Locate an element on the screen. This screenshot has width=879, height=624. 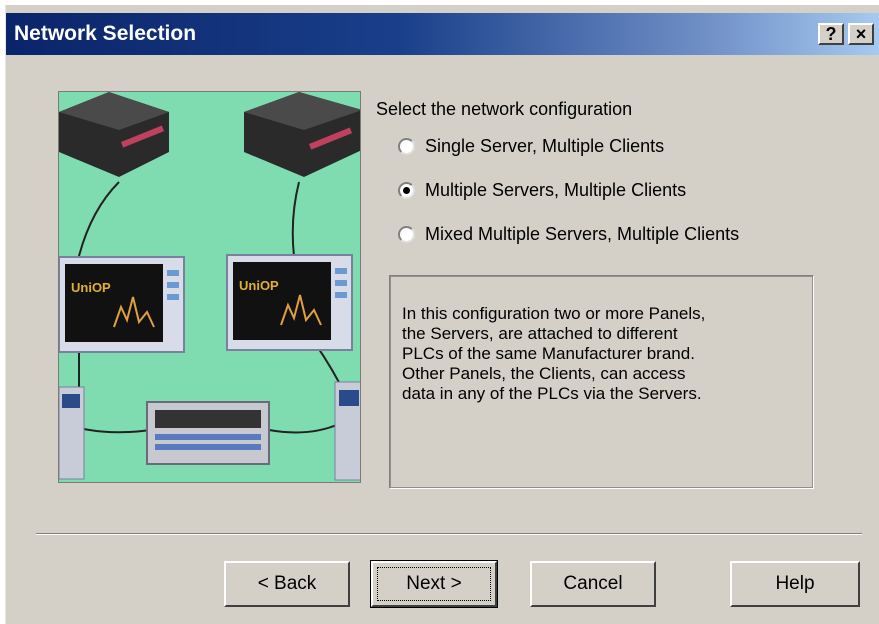
close-icon: × is located at coordinates (861, 34).